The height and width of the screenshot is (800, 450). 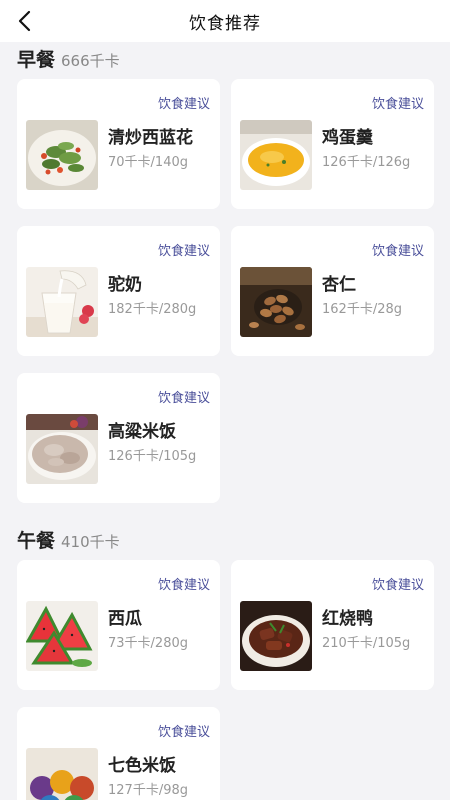 I want to click on food-card-broccoli: 饮食建议 清炒西蓝花 70千卡/140g, so click(x=118, y=144).